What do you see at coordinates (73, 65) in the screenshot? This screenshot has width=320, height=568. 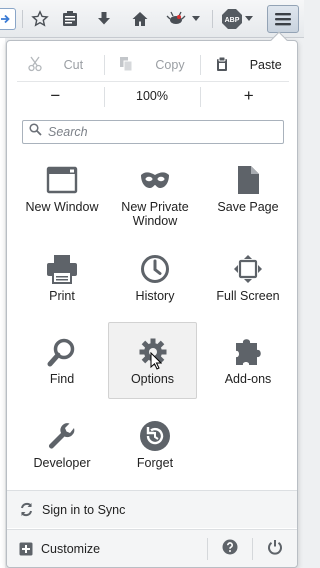 I see `cut-label: Cut` at bounding box center [73, 65].